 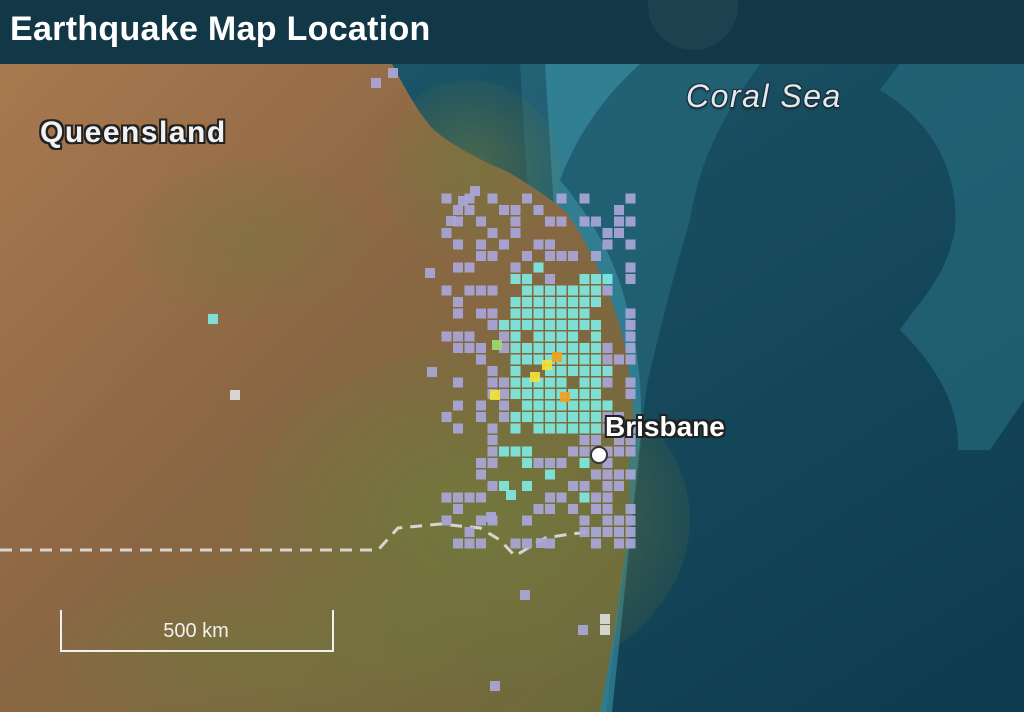 What do you see at coordinates (599, 455) in the screenshot?
I see `city-dot-icon` at bounding box center [599, 455].